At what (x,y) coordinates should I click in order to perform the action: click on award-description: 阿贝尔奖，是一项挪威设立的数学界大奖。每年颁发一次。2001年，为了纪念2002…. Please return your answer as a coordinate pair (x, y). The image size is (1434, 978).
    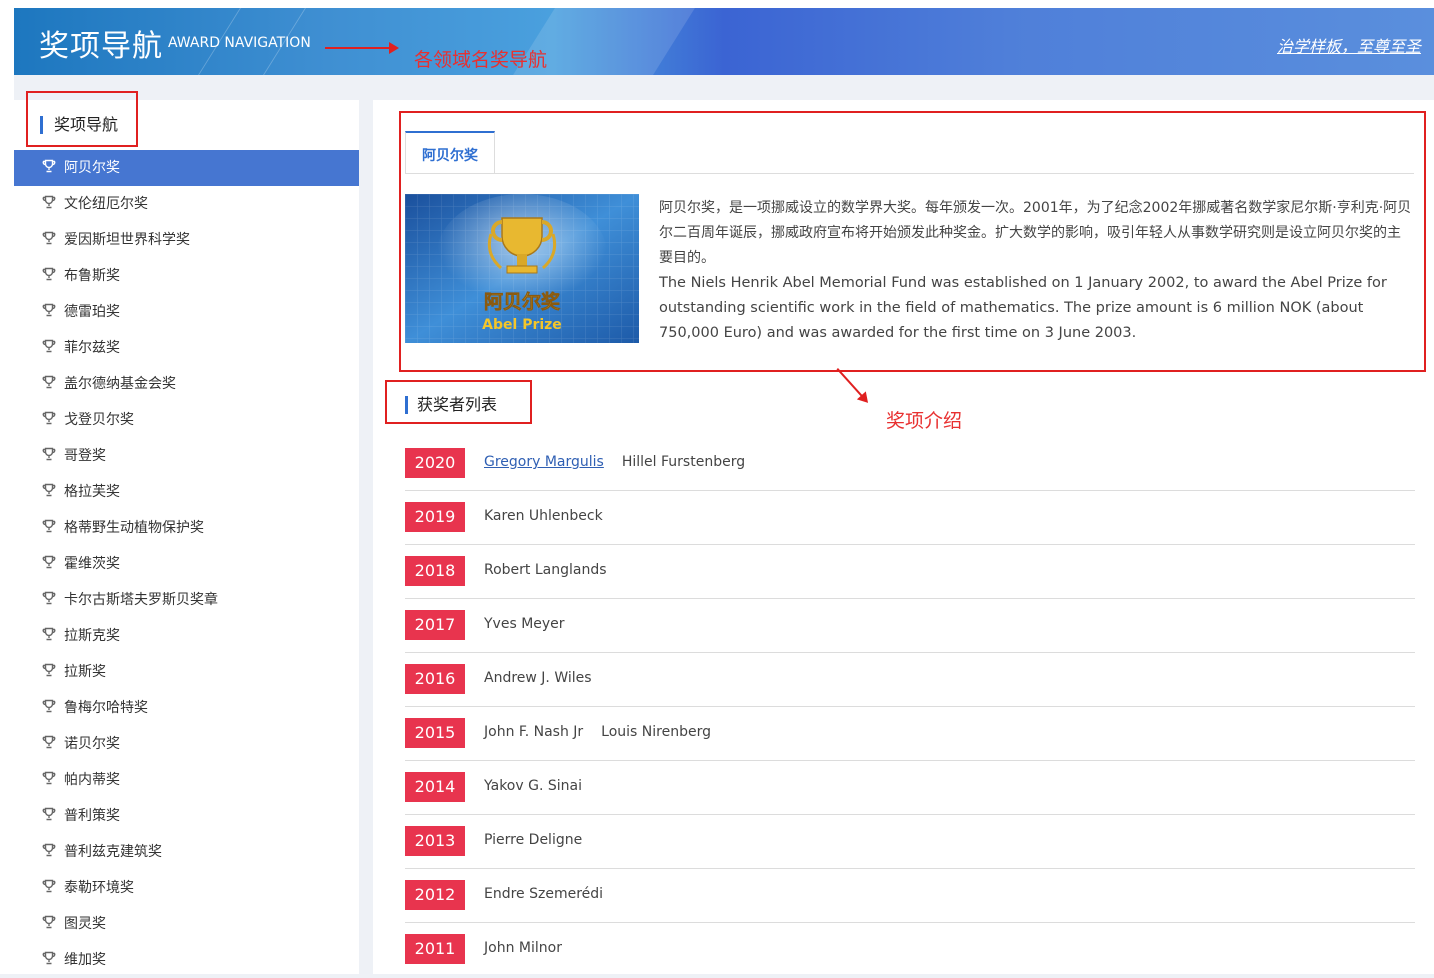
    Looking at the image, I should click on (1036, 271).